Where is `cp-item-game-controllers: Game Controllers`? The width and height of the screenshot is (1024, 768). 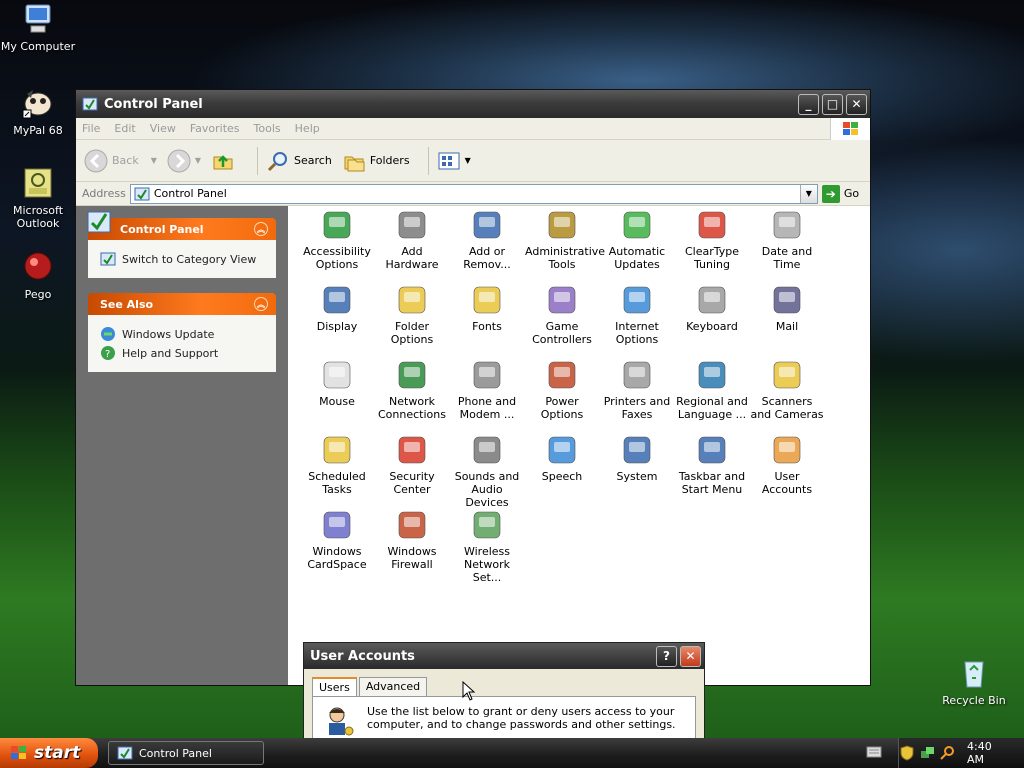 cp-item-game-controllers: Game Controllers is located at coordinates (562, 314).